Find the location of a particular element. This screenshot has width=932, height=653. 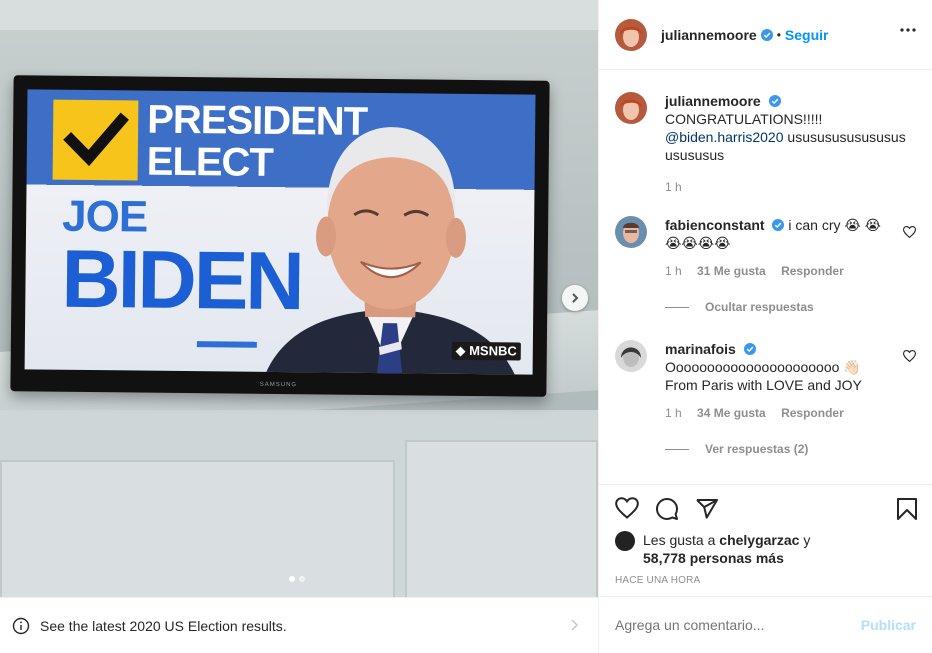

carousel-dots is located at coordinates (297, 579).